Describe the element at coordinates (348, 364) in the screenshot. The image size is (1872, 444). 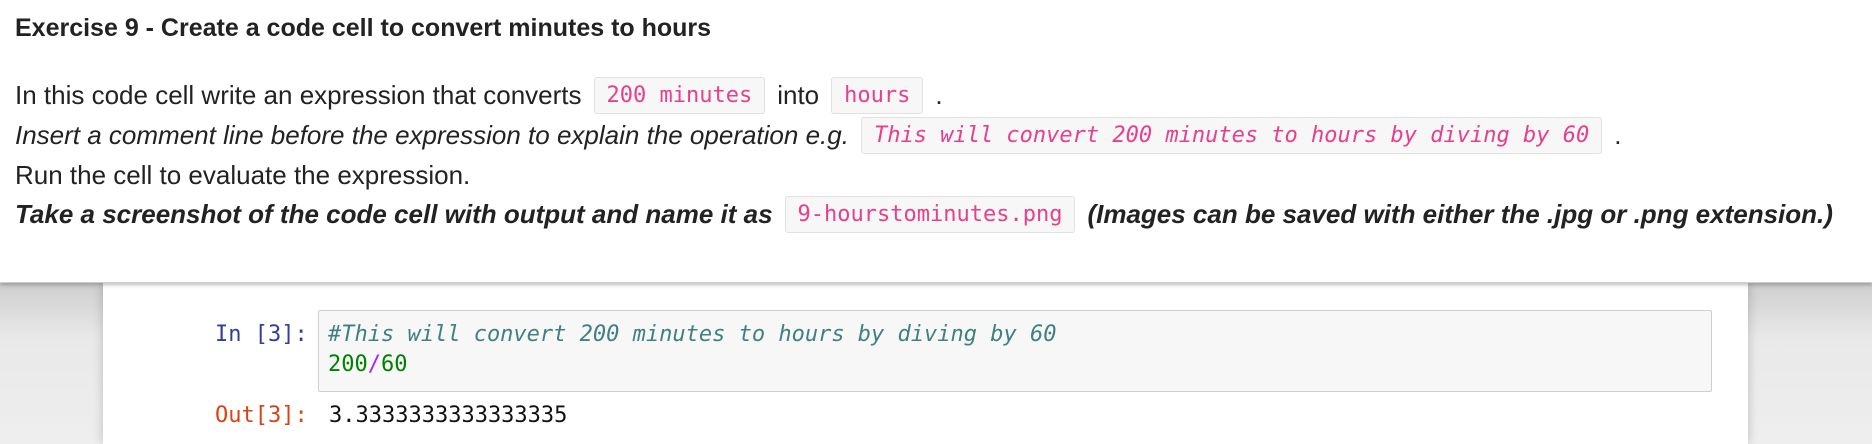
I see `code-number: 200` at that location.